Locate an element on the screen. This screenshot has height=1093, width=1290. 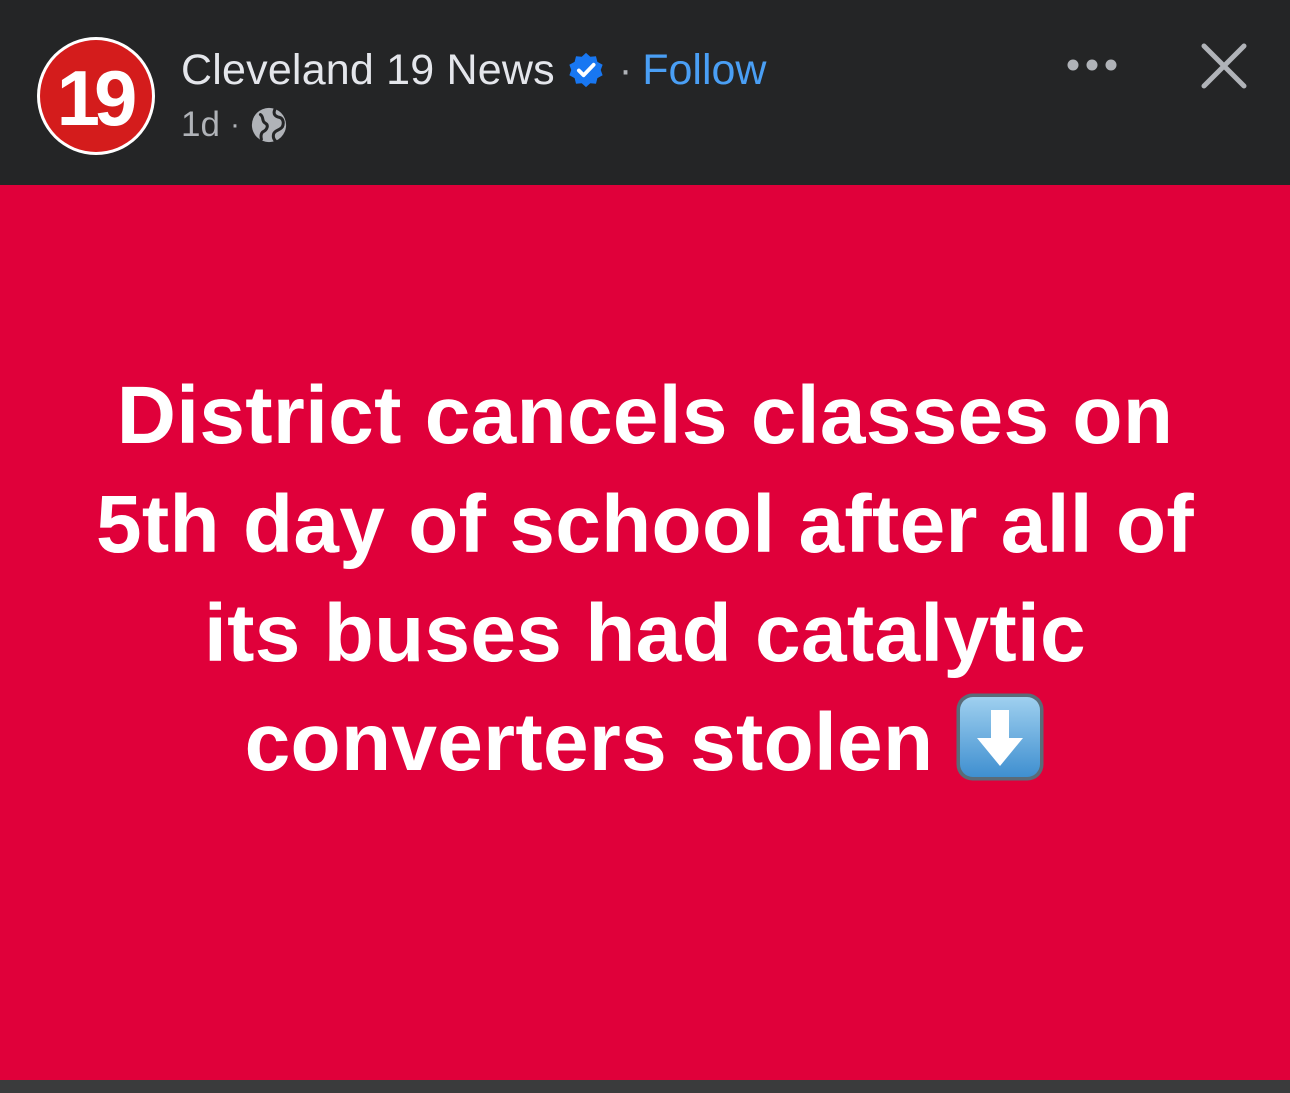
post-meta: 1d · is located at coordinates (234, 125).